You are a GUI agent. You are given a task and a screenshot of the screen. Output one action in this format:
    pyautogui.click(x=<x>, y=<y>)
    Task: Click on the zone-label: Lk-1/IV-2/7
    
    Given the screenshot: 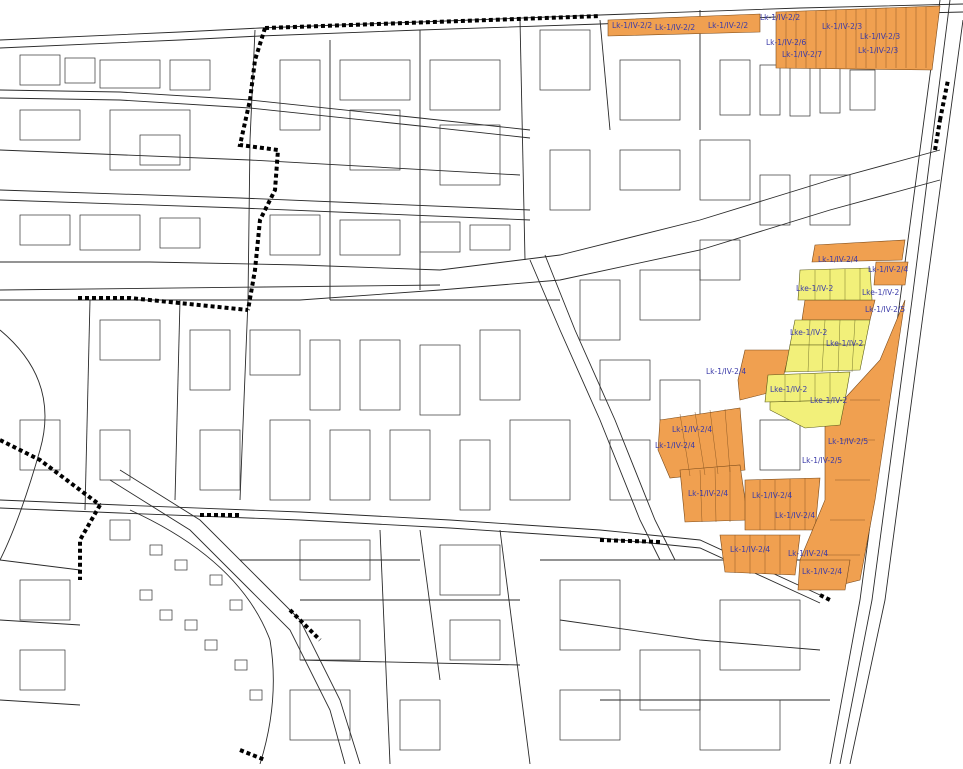 What is the action you would take?
    pyautogui.click(x=802, y=54)
    